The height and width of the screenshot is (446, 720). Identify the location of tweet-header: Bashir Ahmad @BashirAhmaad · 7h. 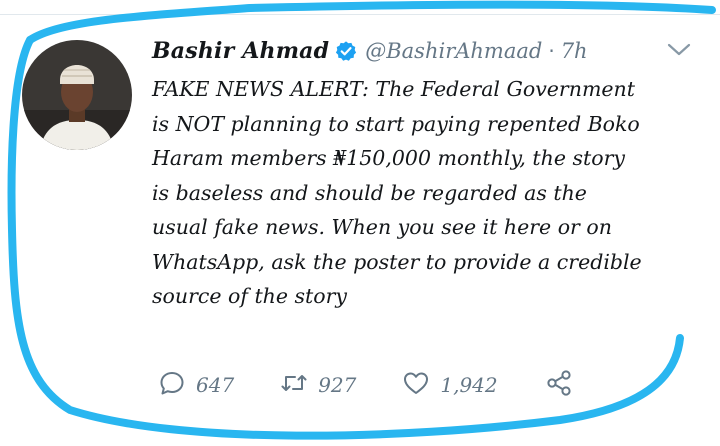
(370, 51).